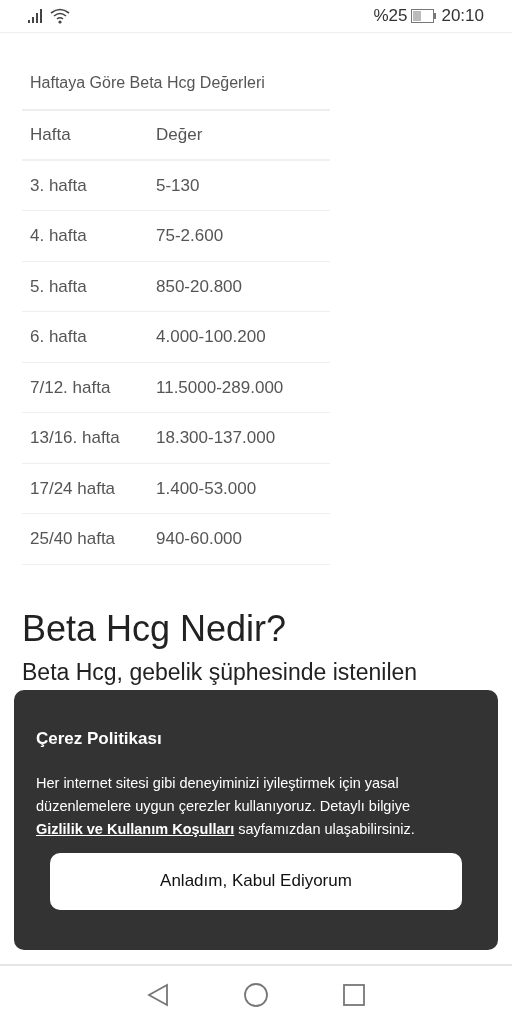 The height and width of the screenshot is (1024, 512). Describe the element at coordinates (243, 135) in the screenshot. I see `column-header: Değer` at that location.